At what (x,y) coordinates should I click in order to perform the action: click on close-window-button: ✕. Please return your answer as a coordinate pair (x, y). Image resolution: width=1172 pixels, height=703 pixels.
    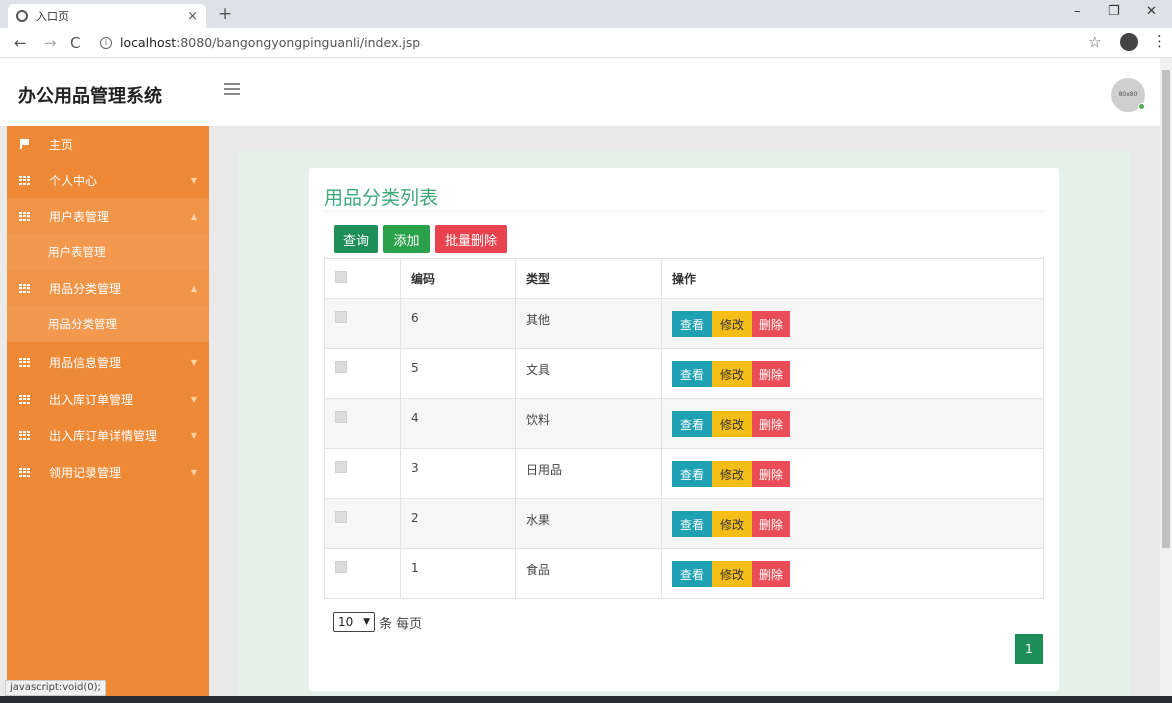
    Looking at the image, I should click on (1151, 11).